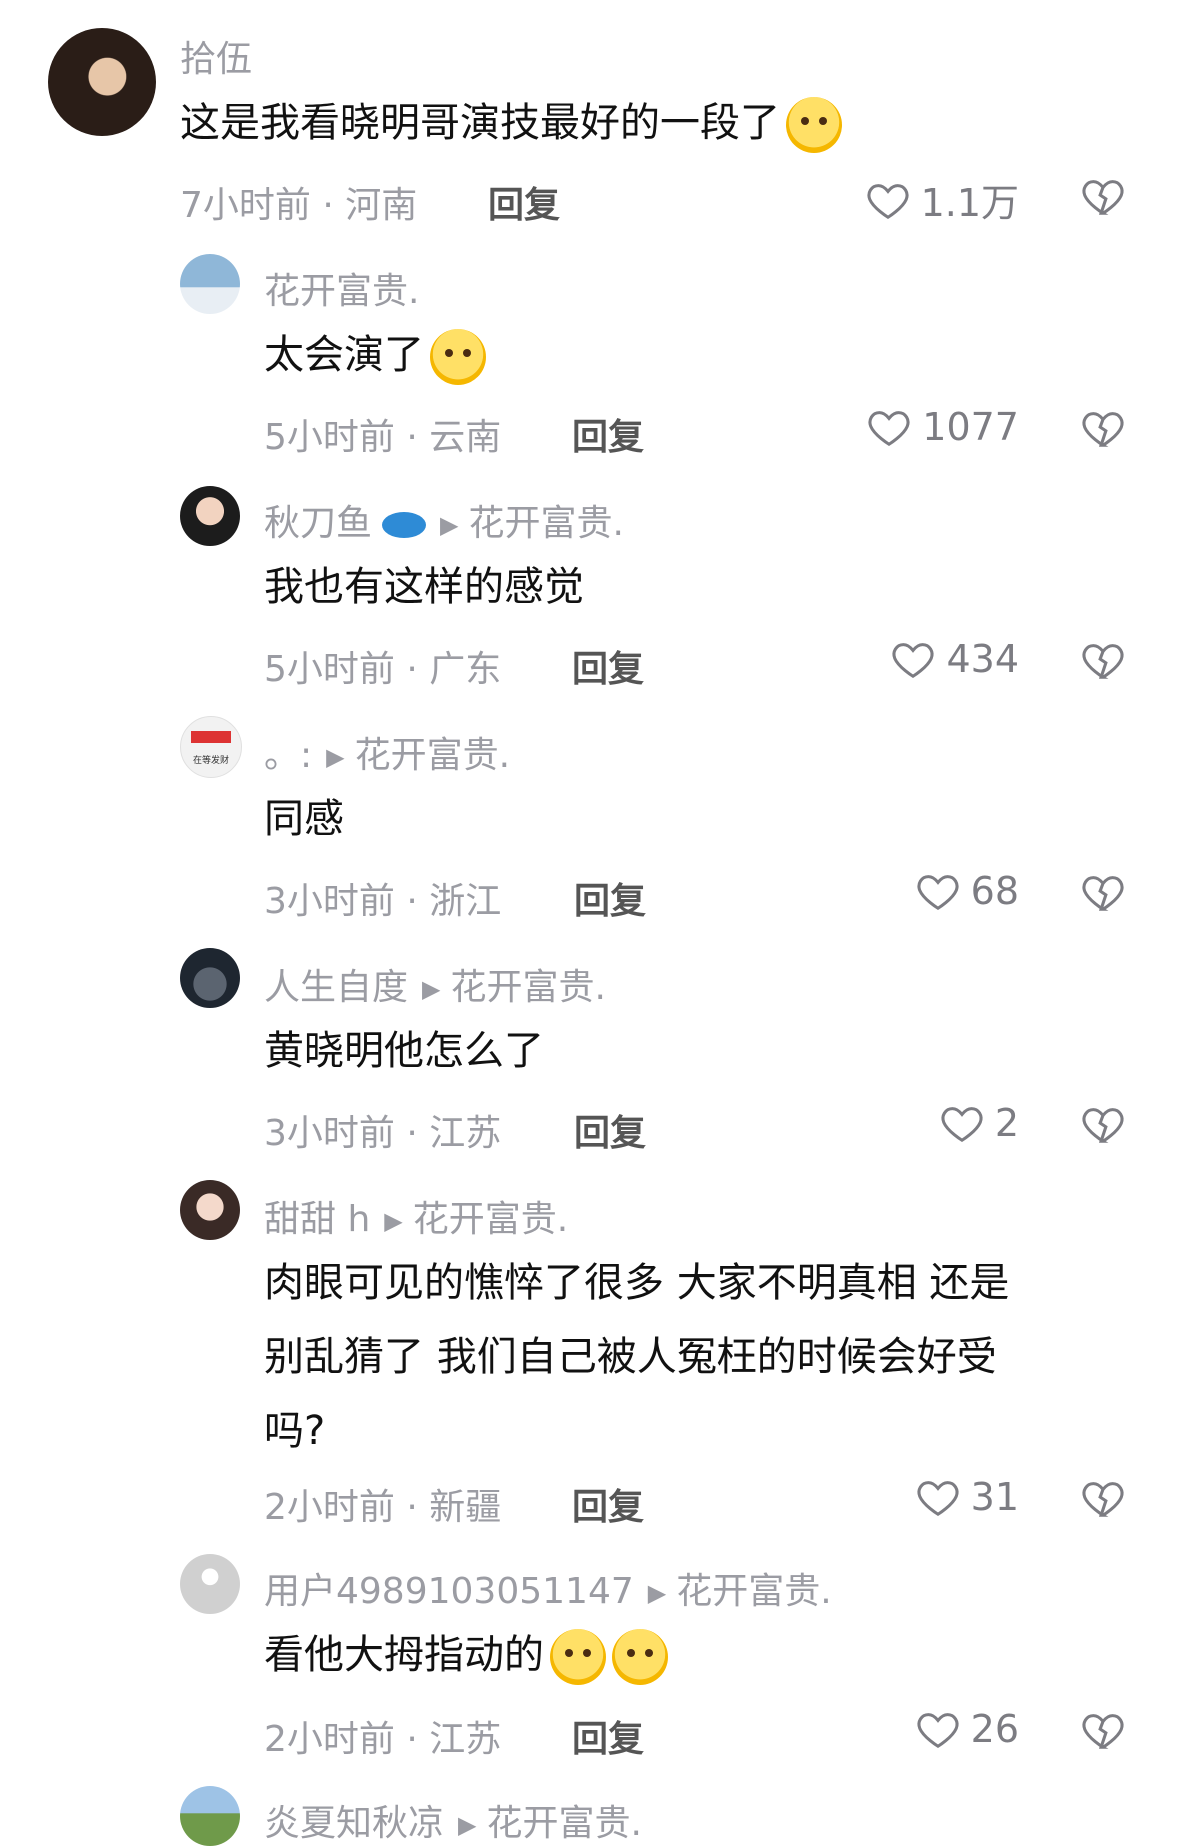 This screenshot has height=1846, width=1179. What do you see at coordinates (967, 891) in the screenshot?
I see `like-button: 68` at bounding box center [967, 891].